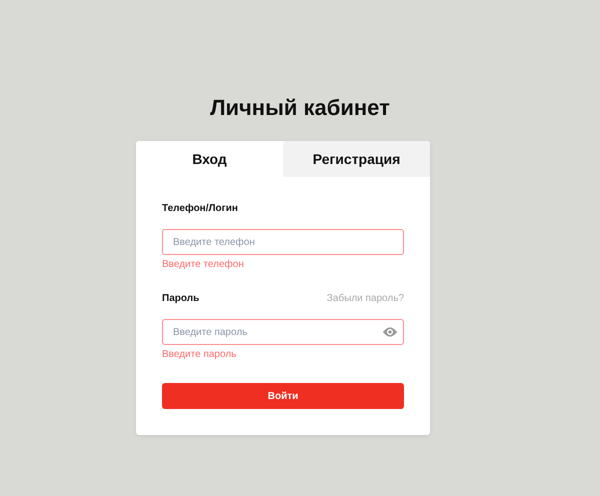 This screenshot has width=600, height=496. Describe the element at coordinates (300, 108) in the screenshot. I see `page-title: Личный кабинет` at that location.